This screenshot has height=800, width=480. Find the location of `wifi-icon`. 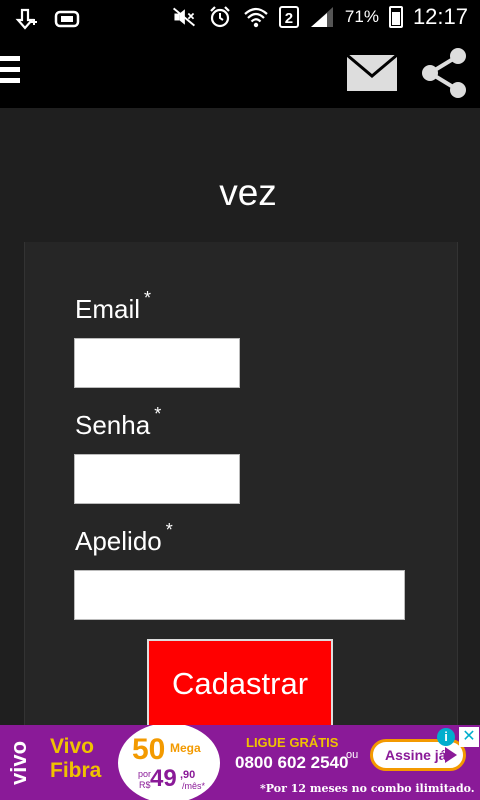

wifi-icon is located at coordinates (256, 17).